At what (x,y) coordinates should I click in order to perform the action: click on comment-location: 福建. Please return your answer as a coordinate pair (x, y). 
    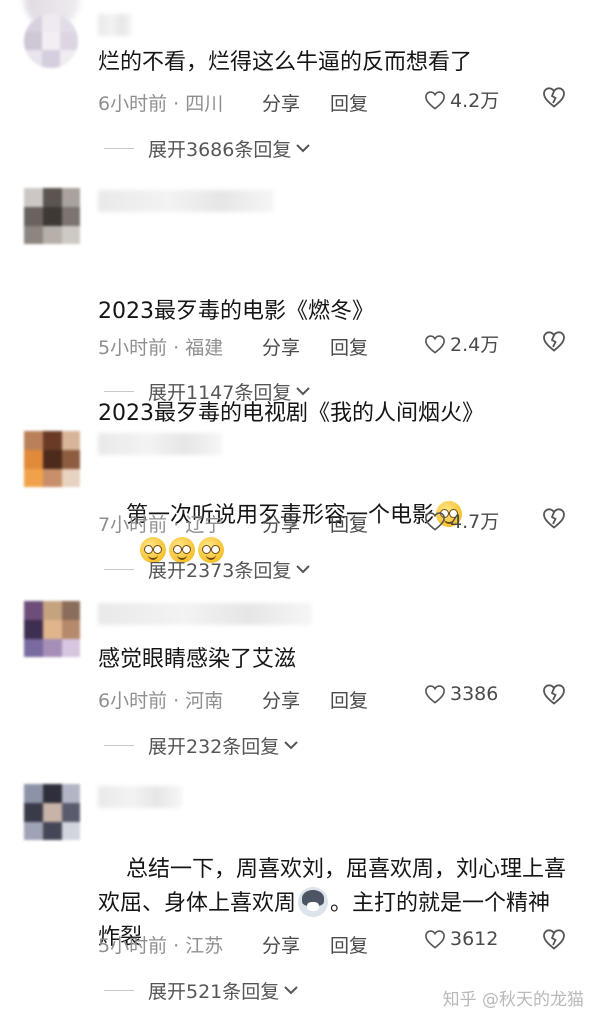
    Looking at the image, I should click on (204, 348).